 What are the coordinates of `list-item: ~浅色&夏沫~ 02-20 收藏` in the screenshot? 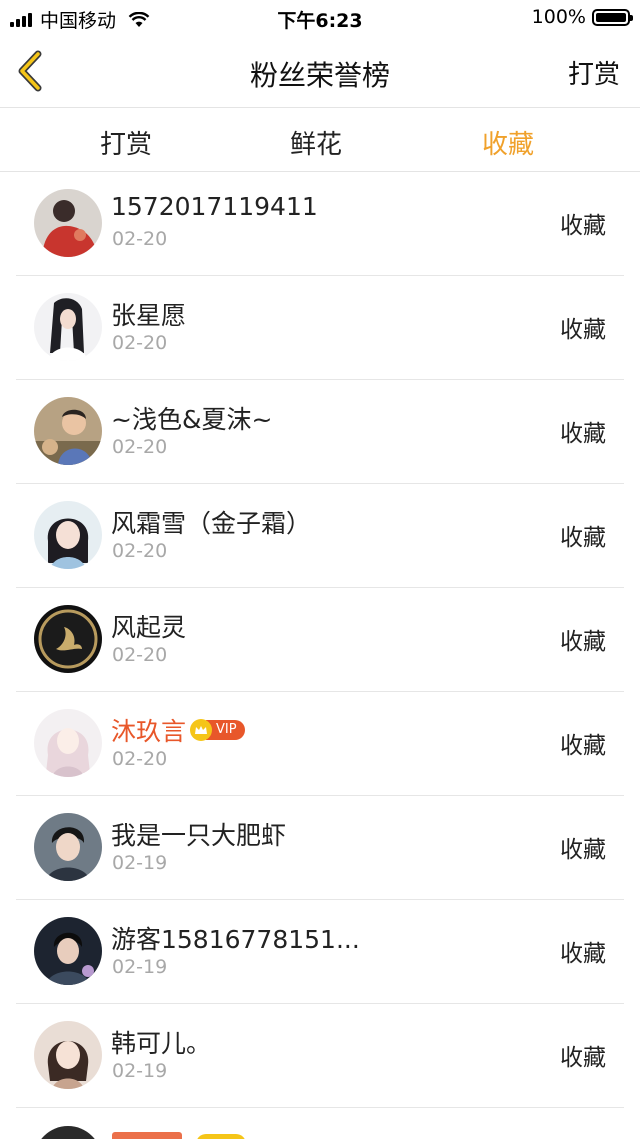 It's located at (320, 432).